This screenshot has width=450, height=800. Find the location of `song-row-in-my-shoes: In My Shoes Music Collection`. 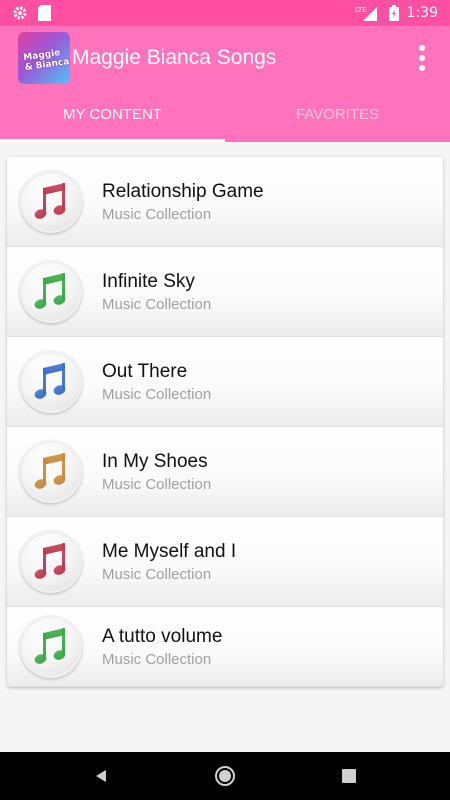

song-row-in-my-shoes: In My Shoes Music Collection is located at coordinates (225, 472).